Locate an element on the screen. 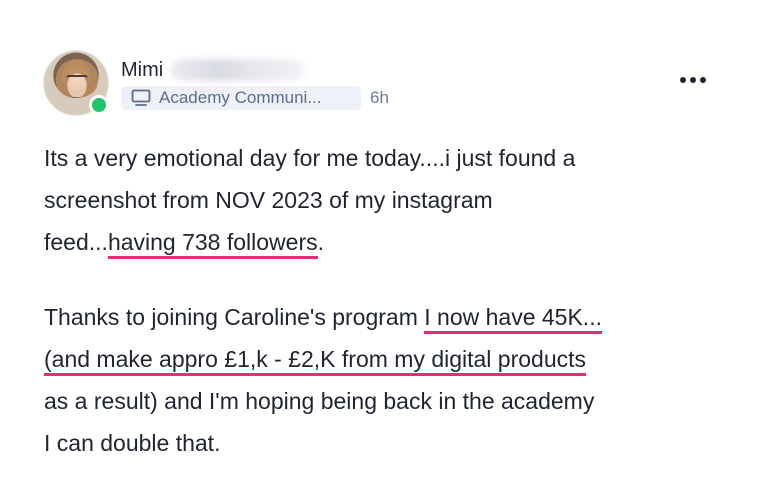 This screenshot has height=494, width=760. paragraph-line: feed...having 738 followers. is located at coordinates (309, 242).